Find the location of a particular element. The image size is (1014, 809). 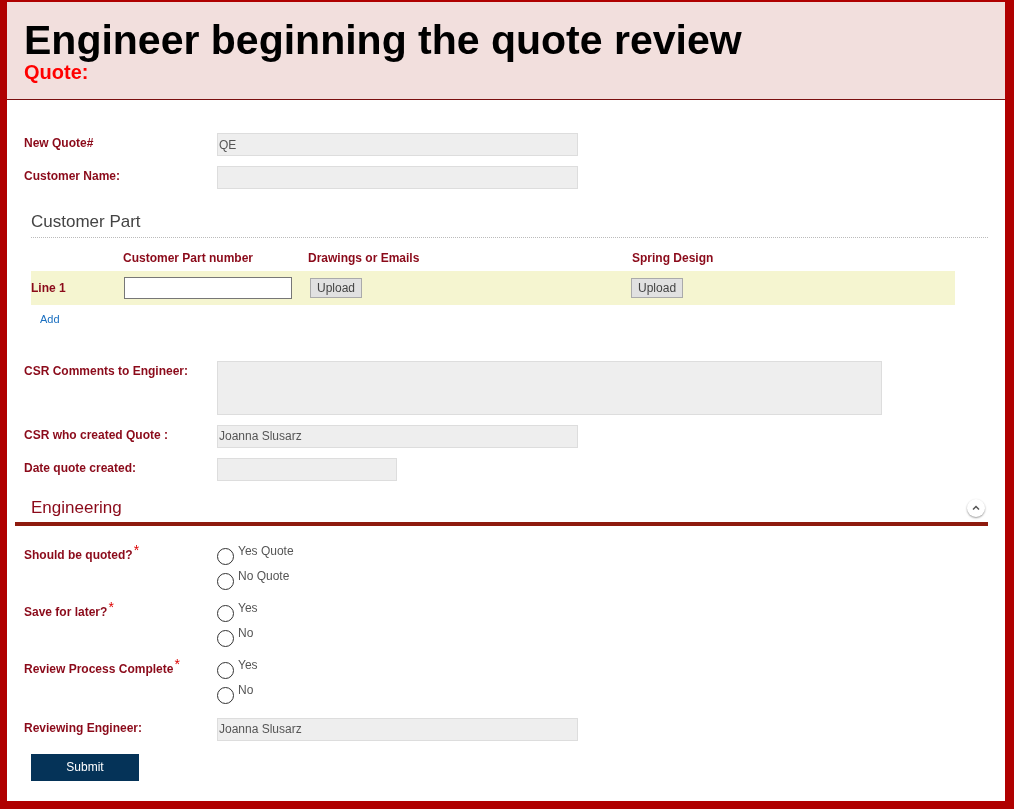

column-header: Spring Design is located at coordinates (673, 258).